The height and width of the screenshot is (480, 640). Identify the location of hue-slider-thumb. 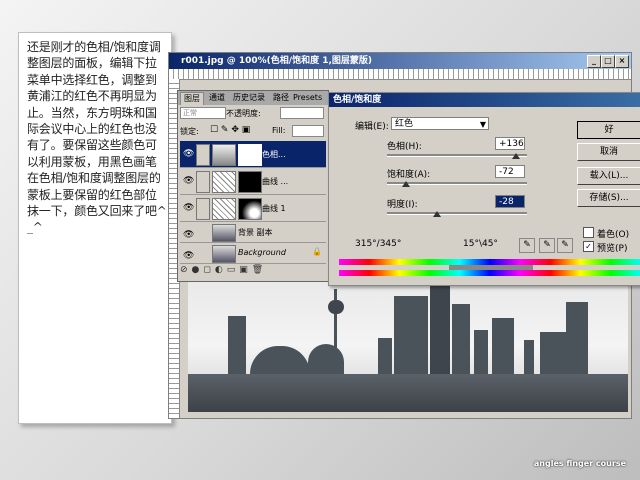
(516, 156).